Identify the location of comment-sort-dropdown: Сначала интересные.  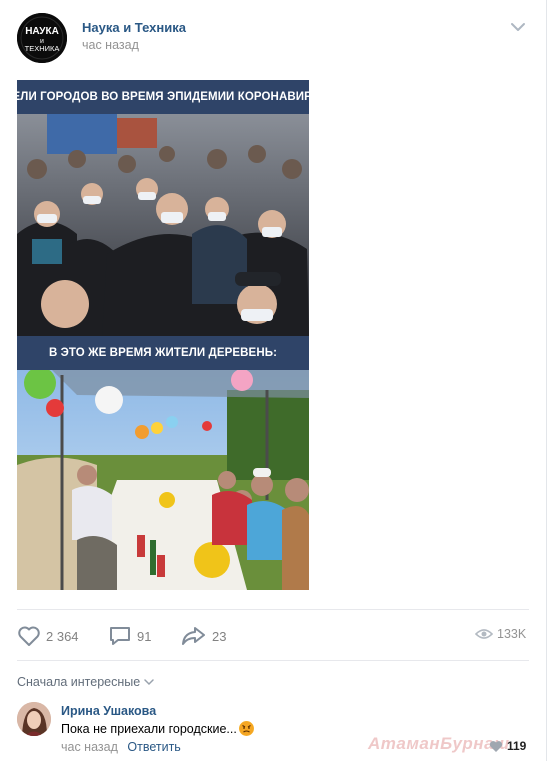
(85, 682).